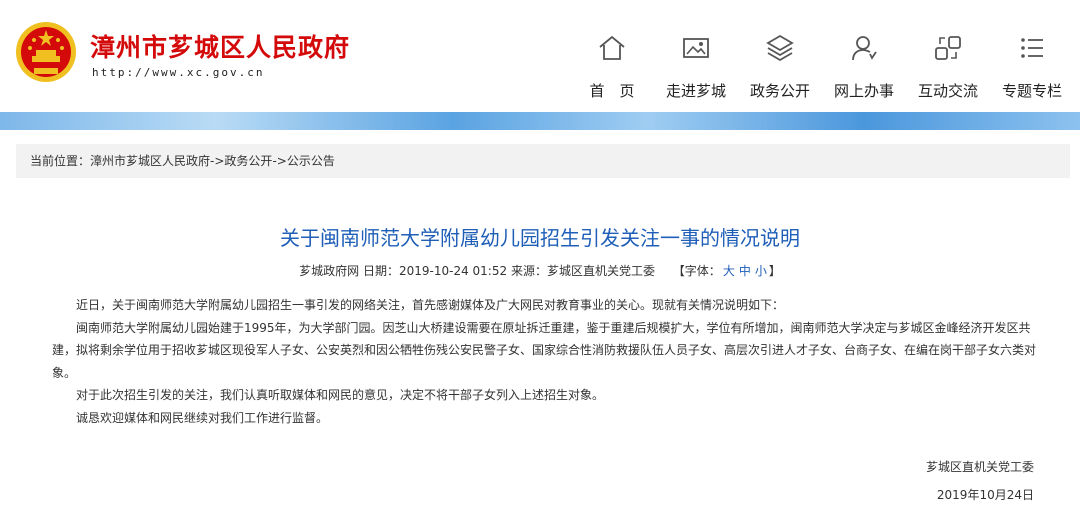  What do you see at coordinates (600, 271) in the screenshot?
I see `meta-origin: 芗城区直机关党工委` at bounding box center [600, 271].